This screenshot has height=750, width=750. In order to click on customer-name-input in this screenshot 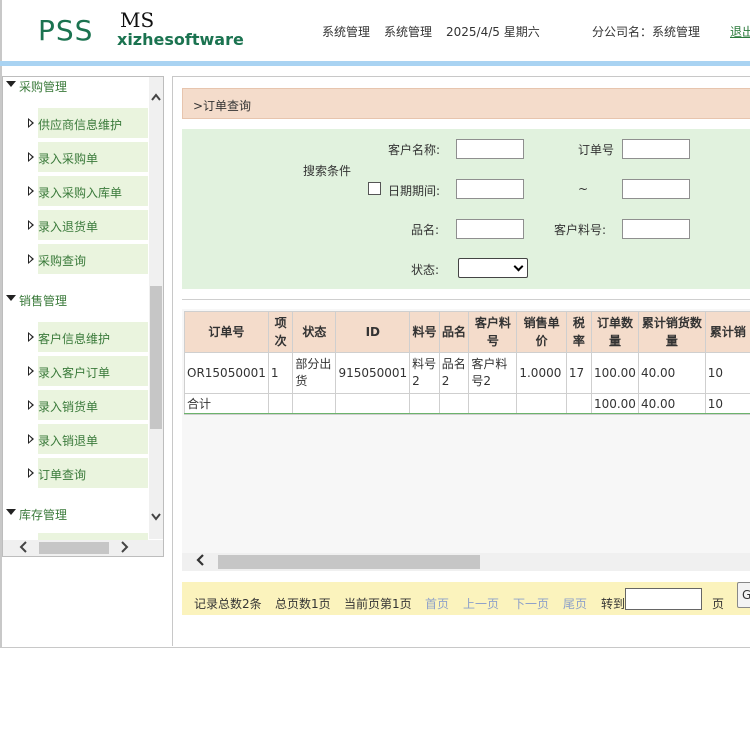, I will do `click(490, 149)`.